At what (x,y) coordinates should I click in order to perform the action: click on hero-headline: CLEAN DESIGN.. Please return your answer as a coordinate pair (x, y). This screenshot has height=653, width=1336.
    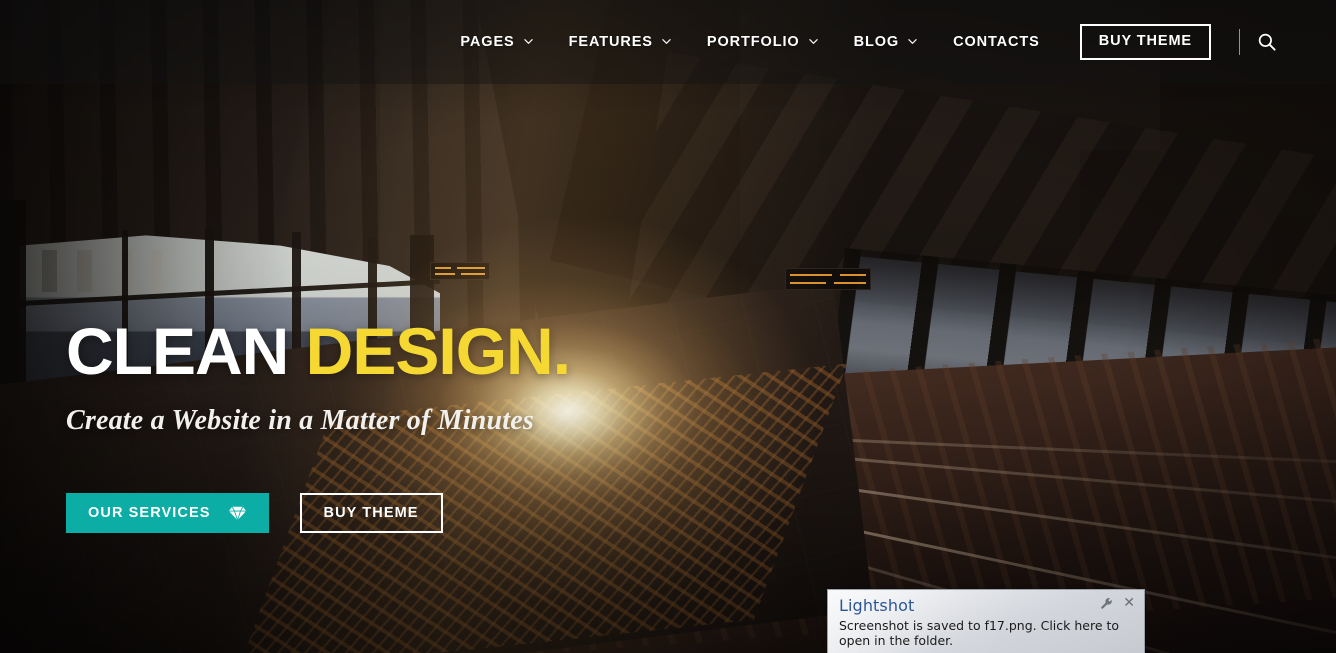
    Looking at the image, I should click on (318, 351).